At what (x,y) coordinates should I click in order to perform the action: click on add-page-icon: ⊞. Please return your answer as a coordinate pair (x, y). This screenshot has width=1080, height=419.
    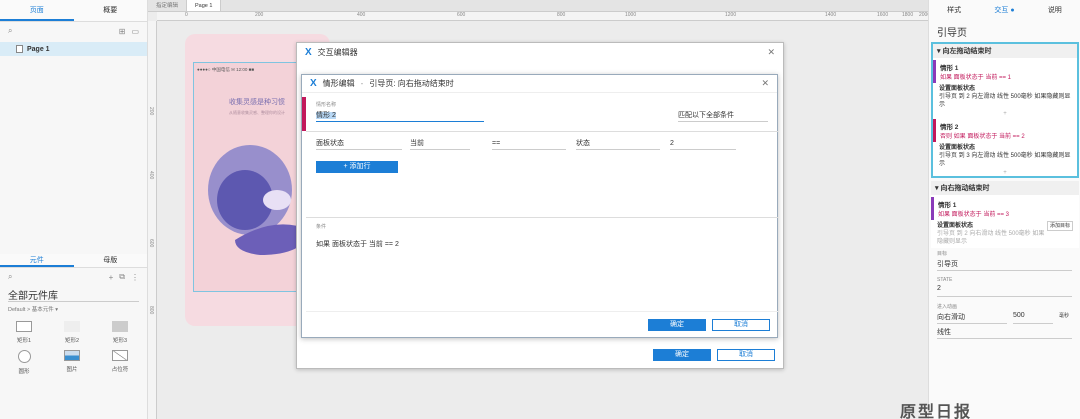
    Looking at the image, I should click on (122, 31).